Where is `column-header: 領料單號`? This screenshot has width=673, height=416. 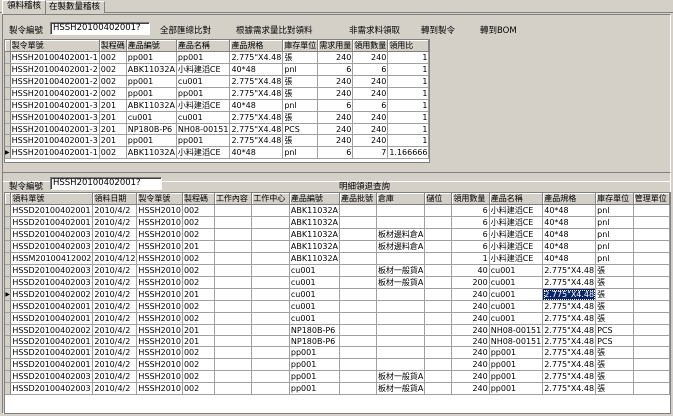 column-header: 領料單號 is located at coordinates (52, 199).